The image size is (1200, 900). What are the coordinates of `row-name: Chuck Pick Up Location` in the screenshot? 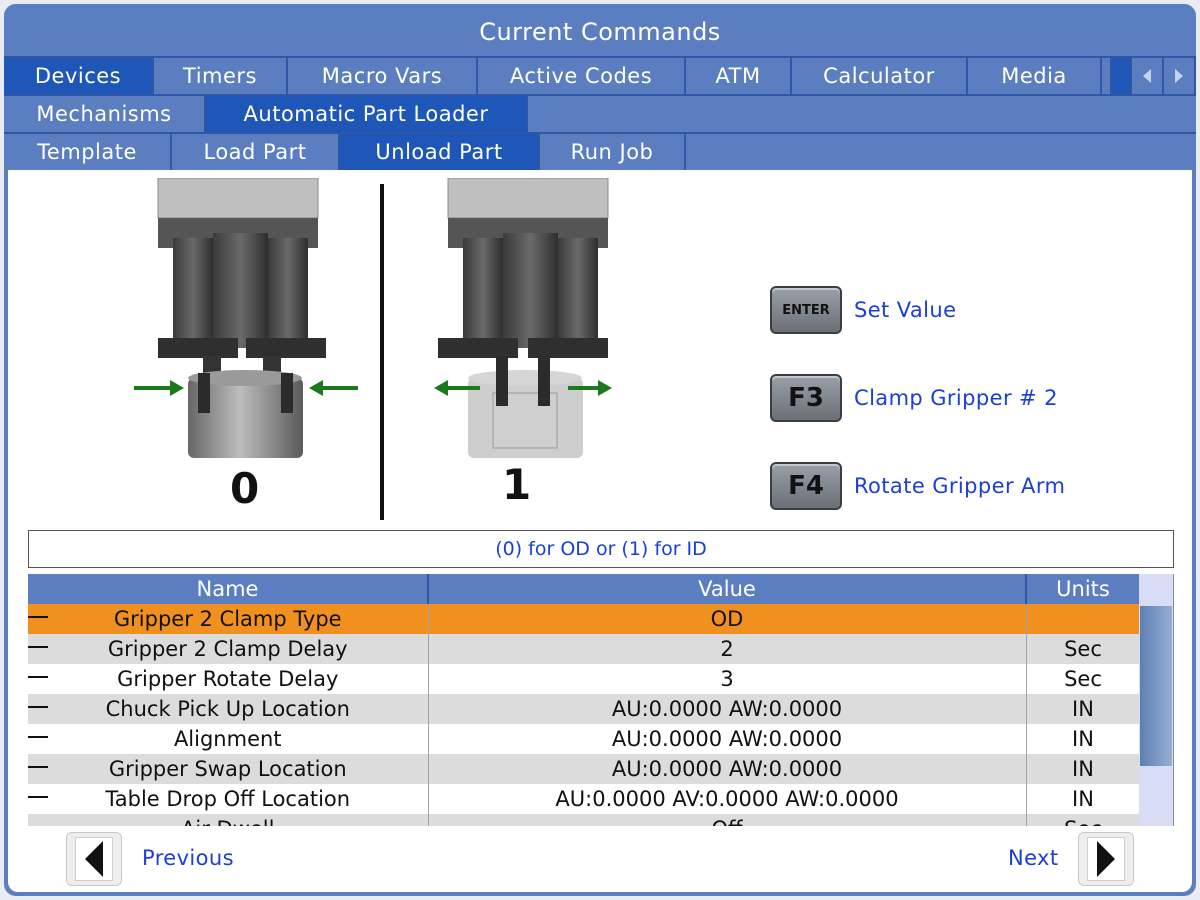 It's located at (227, 709).